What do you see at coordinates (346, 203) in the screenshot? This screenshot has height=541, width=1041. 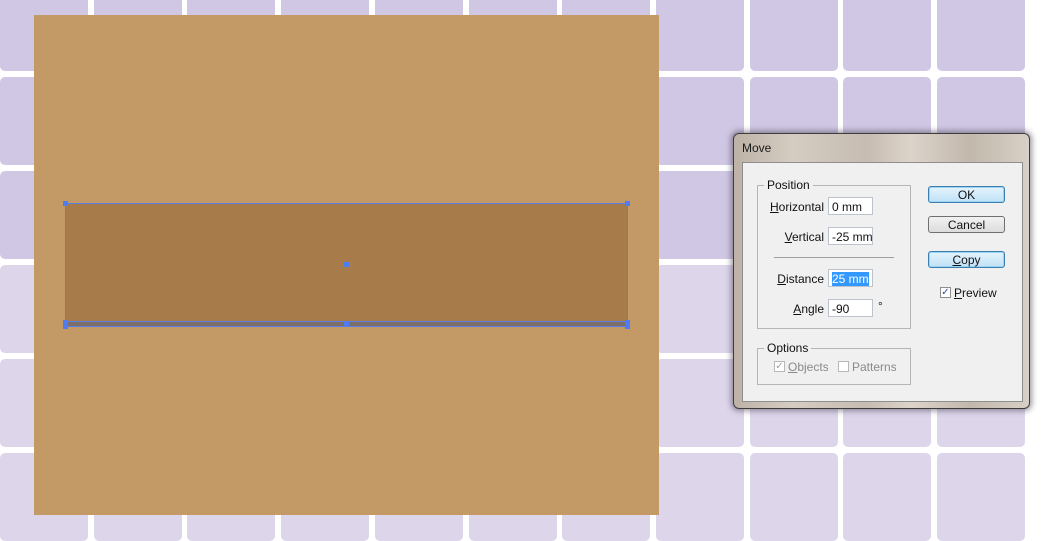 I see `selection-edge-top` at bounding box center [346, 203].